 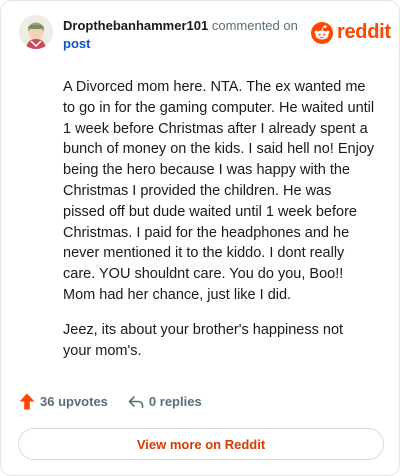 I want to click on upvotes-count: 36 upvotes, so click(x=74, y=401).